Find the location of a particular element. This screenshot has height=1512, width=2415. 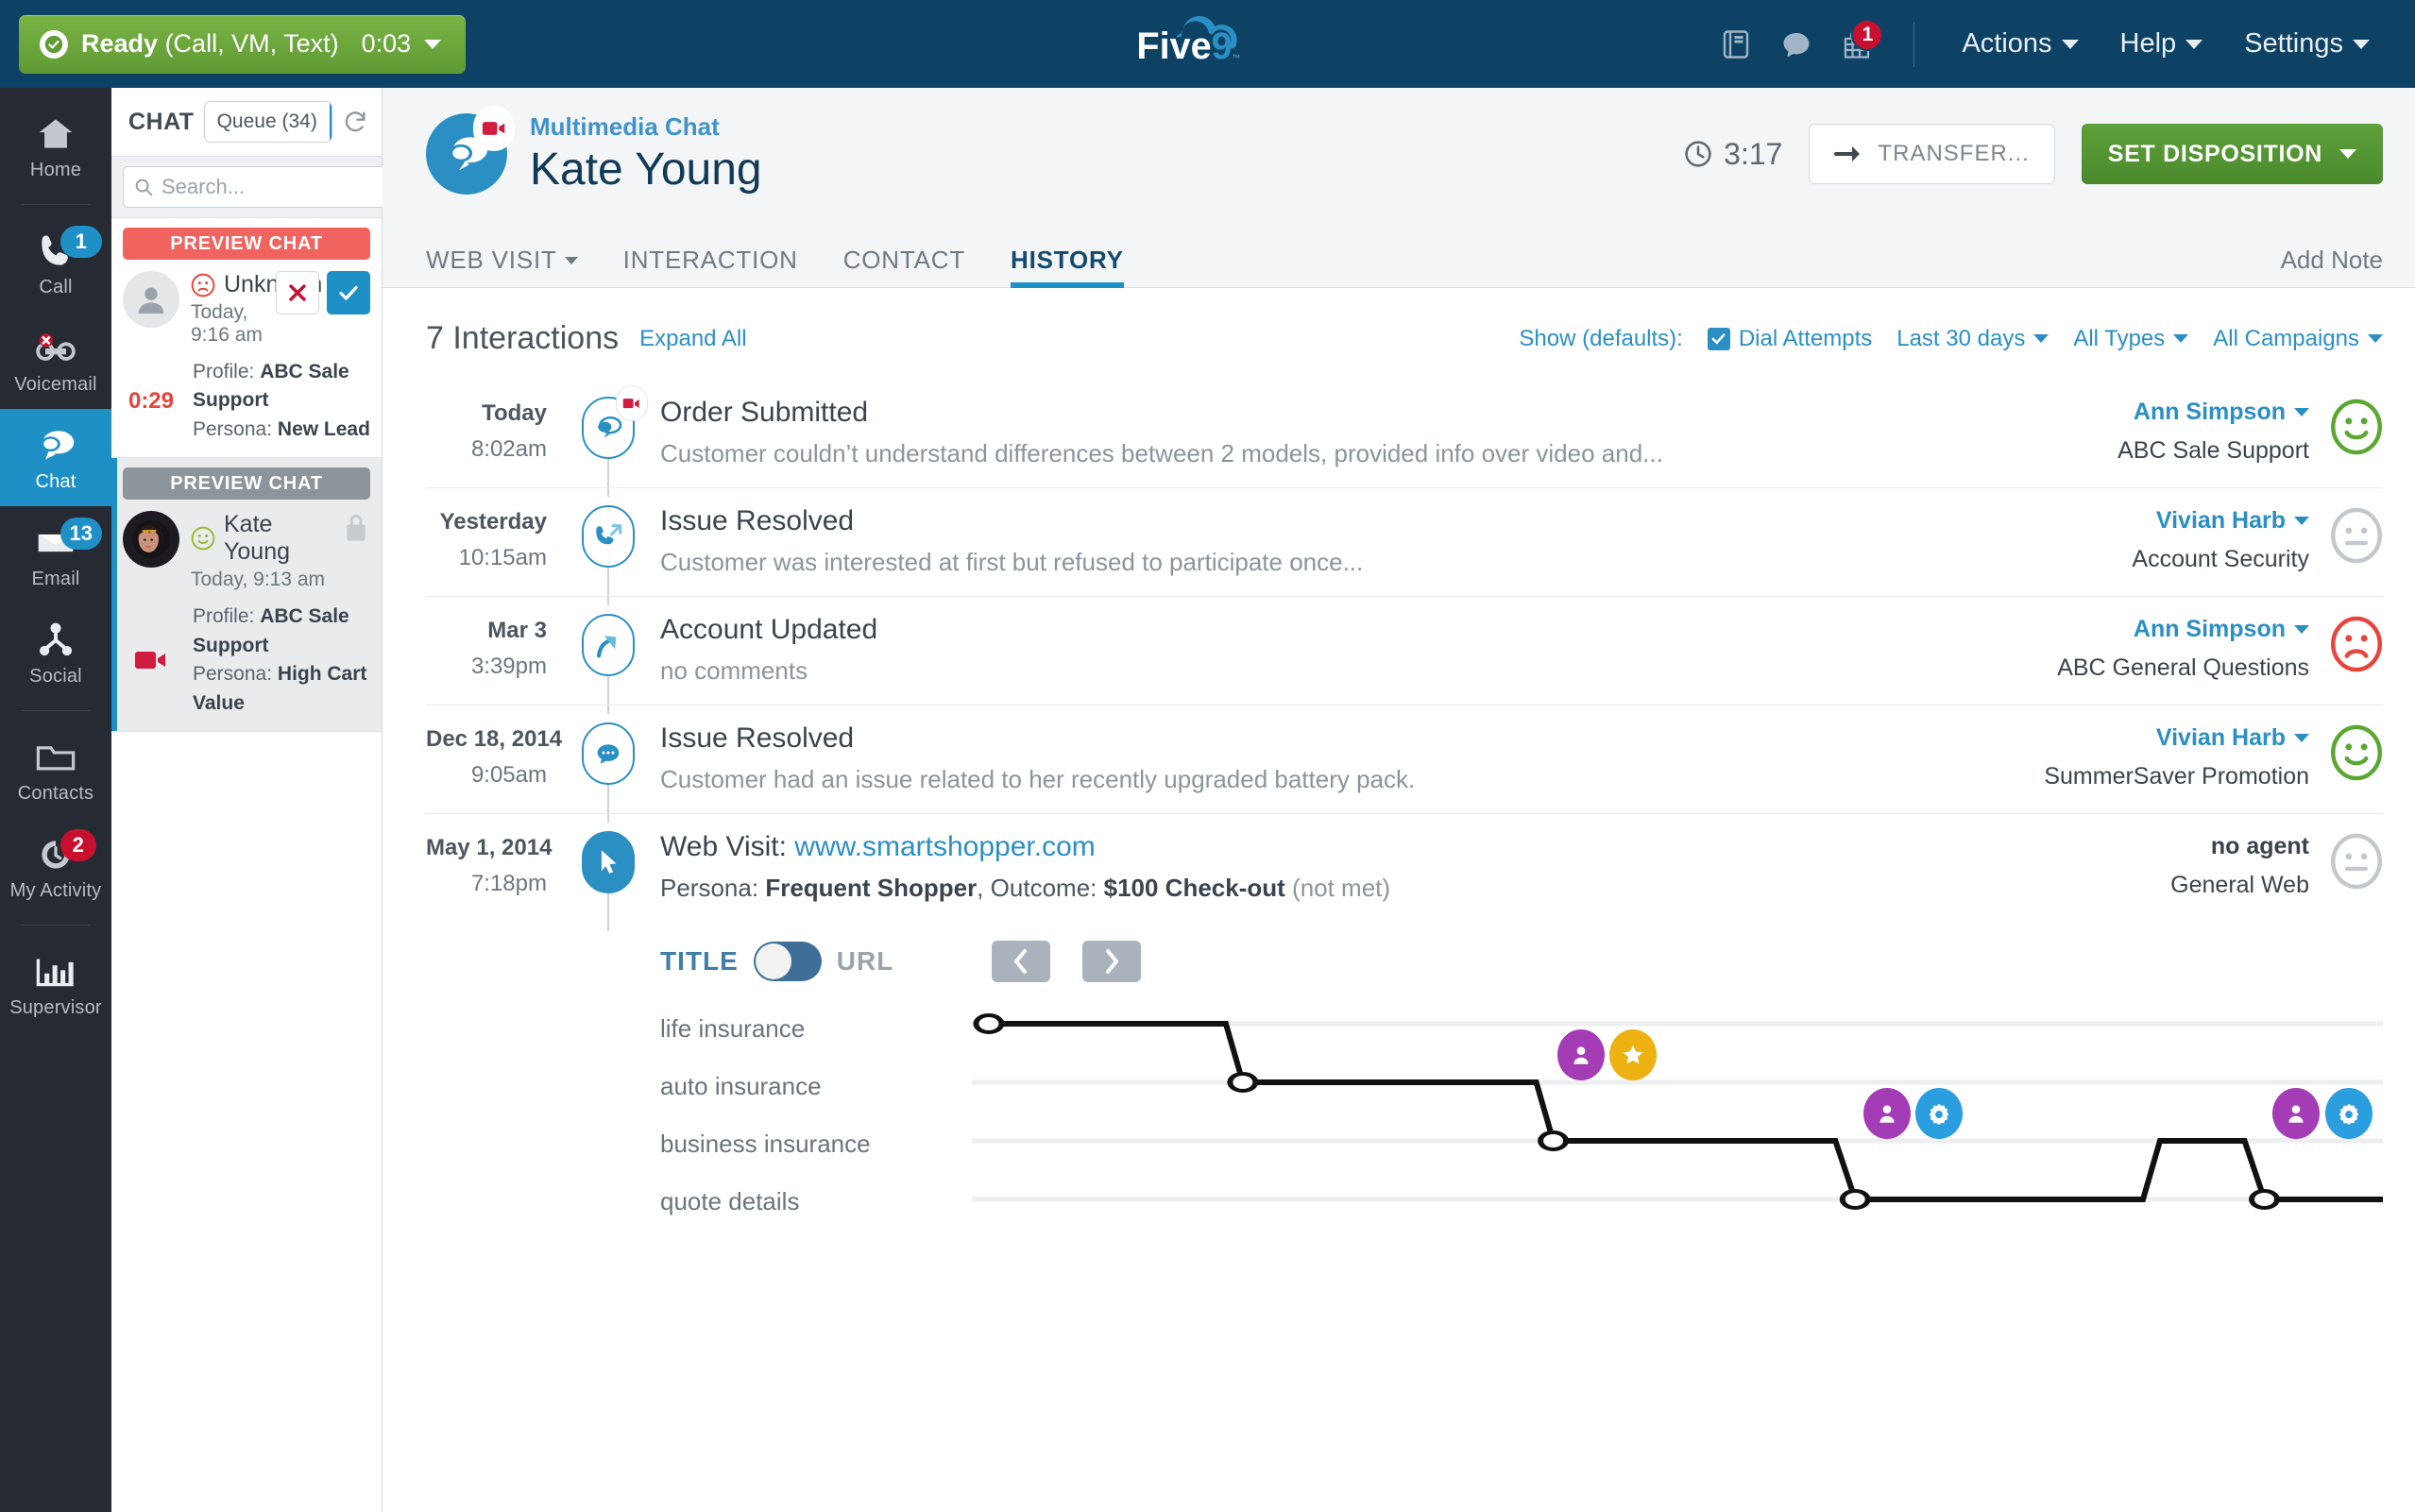

search-icon is located at coordinates (144, 187).